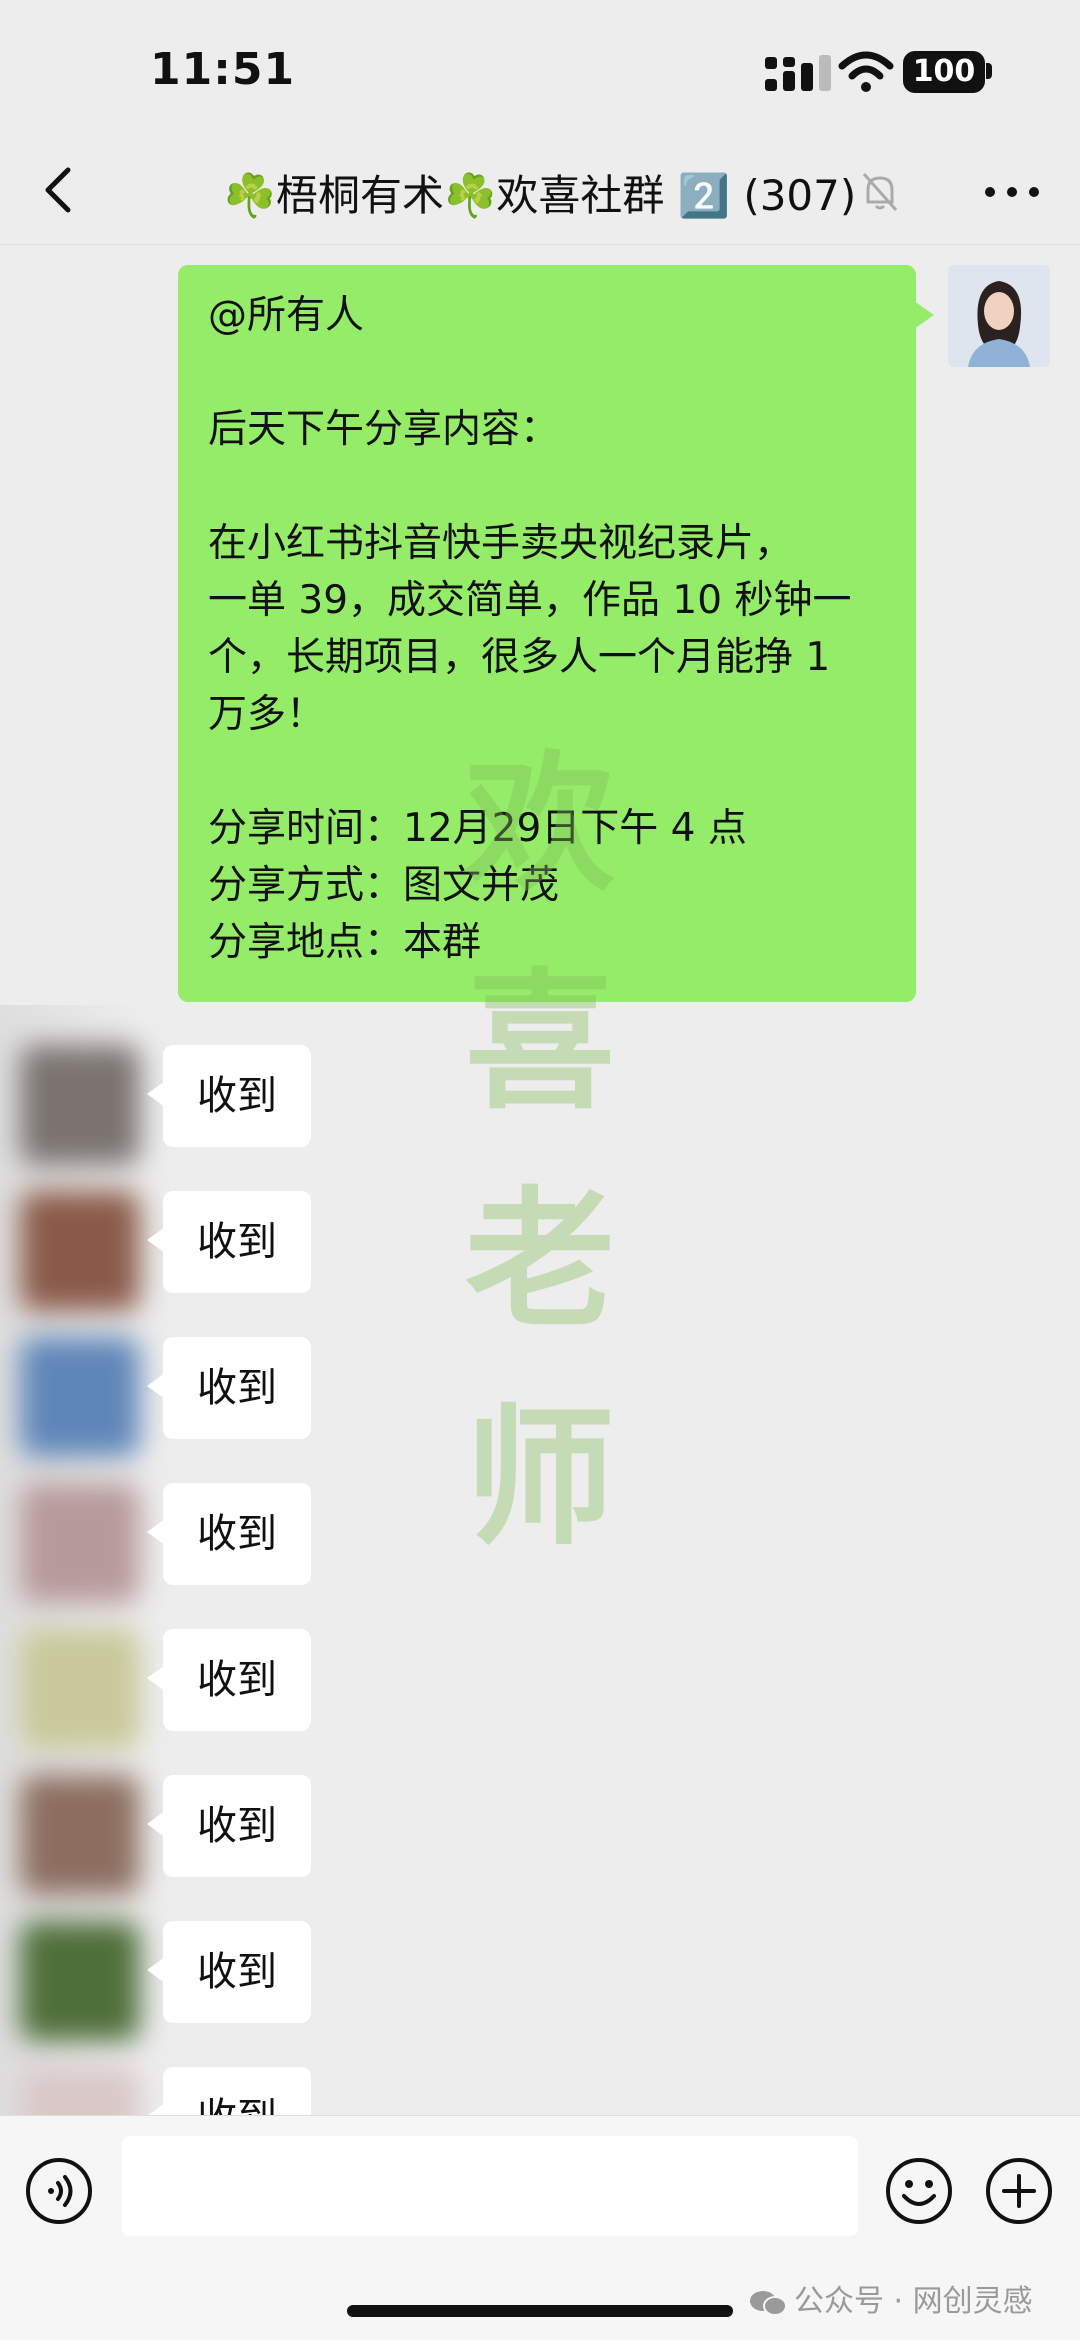  Describe the element at coordinates (501, 543) in the screenshot. I see `message-line: 在小红书抖音快手卖央视纪录片，` at that location.